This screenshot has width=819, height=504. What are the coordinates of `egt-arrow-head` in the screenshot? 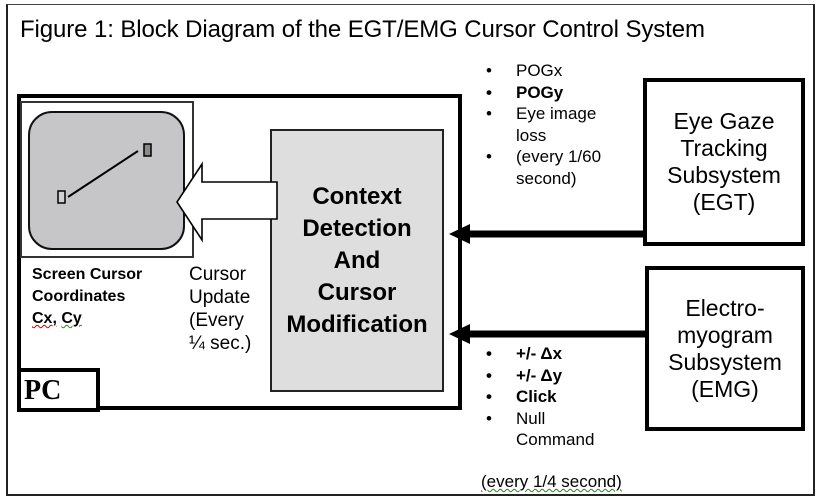 It's located at (459, 234).